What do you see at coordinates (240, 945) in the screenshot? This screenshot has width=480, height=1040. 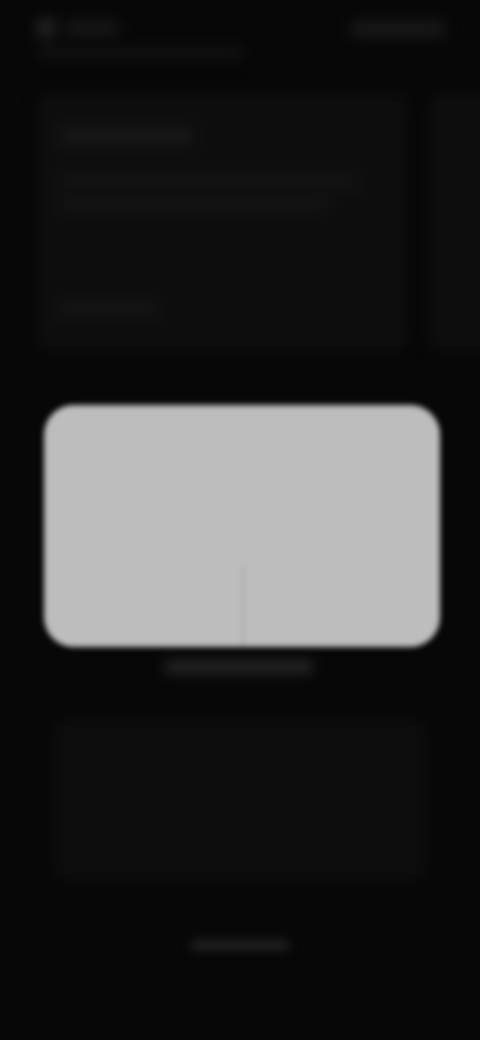 I see `home-indicator` at bounding box center [240, 945].